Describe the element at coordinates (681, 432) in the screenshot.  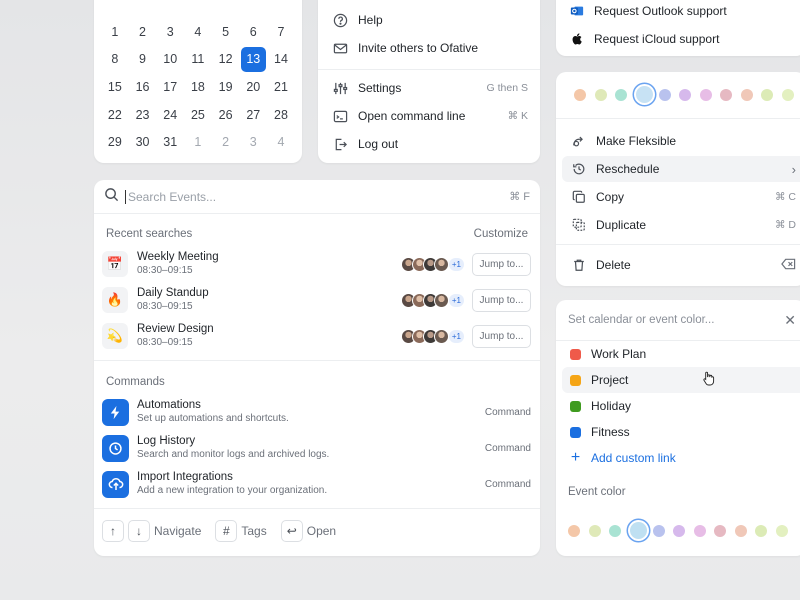
I see `calendar-color-option: Fitness` at that location.